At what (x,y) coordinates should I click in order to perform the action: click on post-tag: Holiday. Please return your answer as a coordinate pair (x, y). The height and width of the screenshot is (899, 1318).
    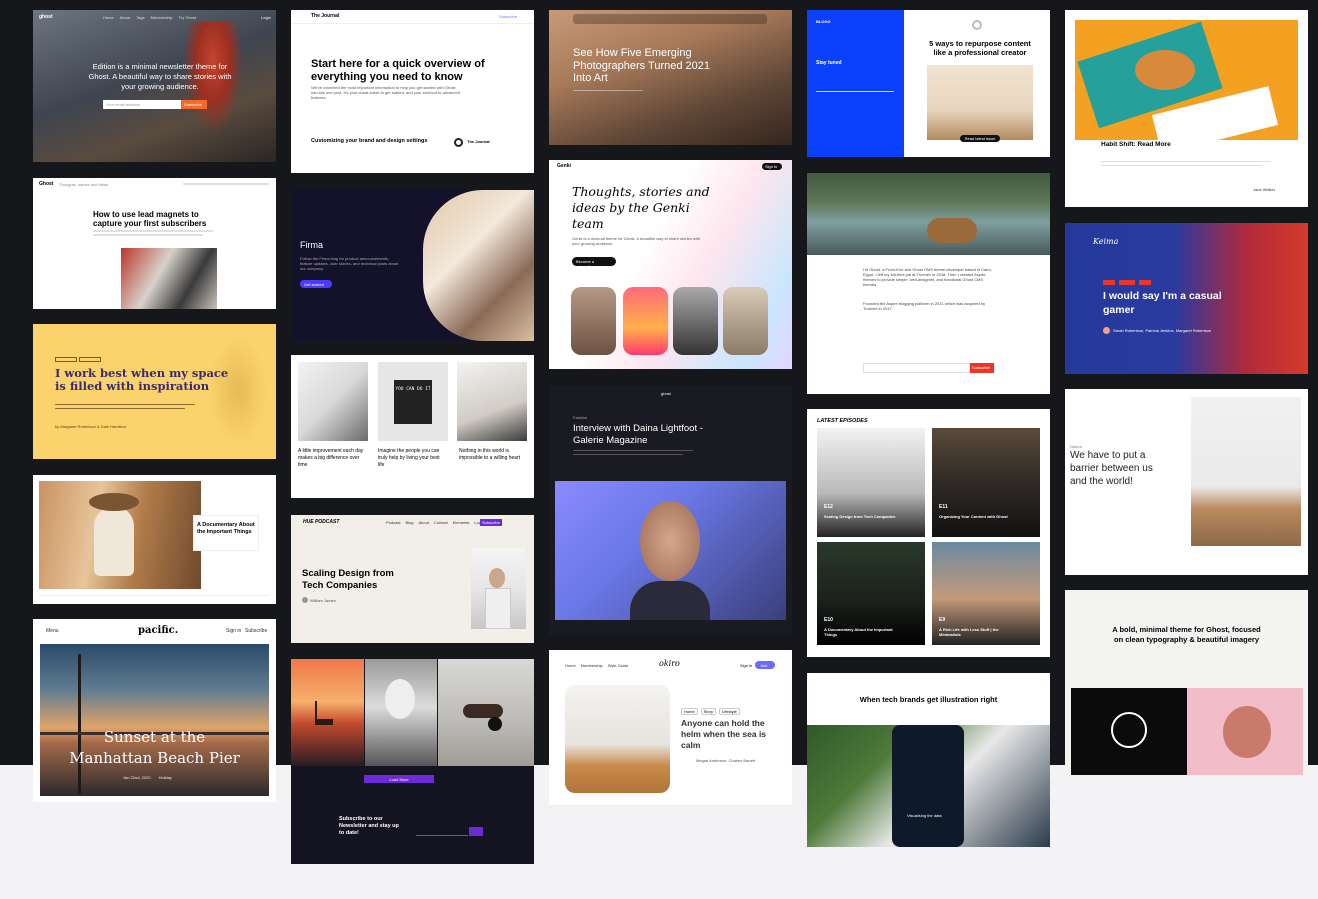
    Looking at the image, I should click on (165, 777).